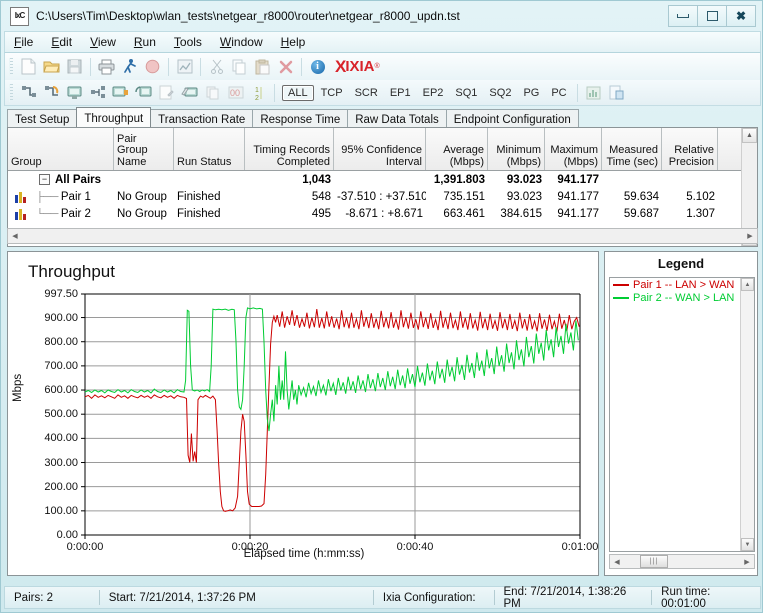 This screenshot has height=613, width=763. Describe the element at coordinates (400, 93) in the screenshot. I see `filter-button-ep1: EP1` at that location.